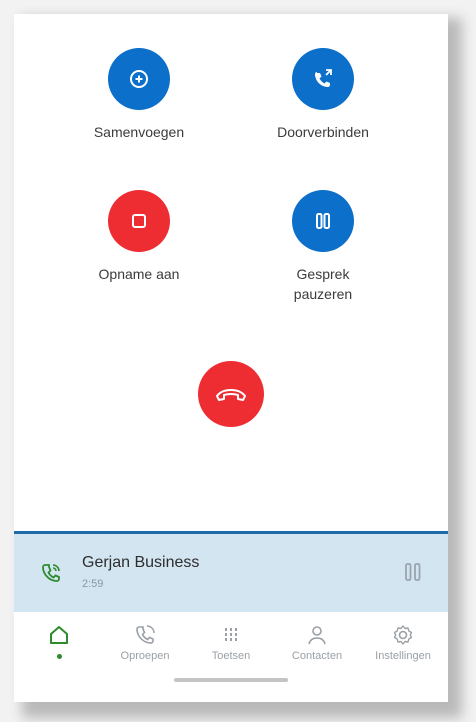 Image resolution: width=476 pixels, height=722 pixels. Describe the element at coordinates (59, 656) in the screenshot. I see `nav-active-dot` at that location.